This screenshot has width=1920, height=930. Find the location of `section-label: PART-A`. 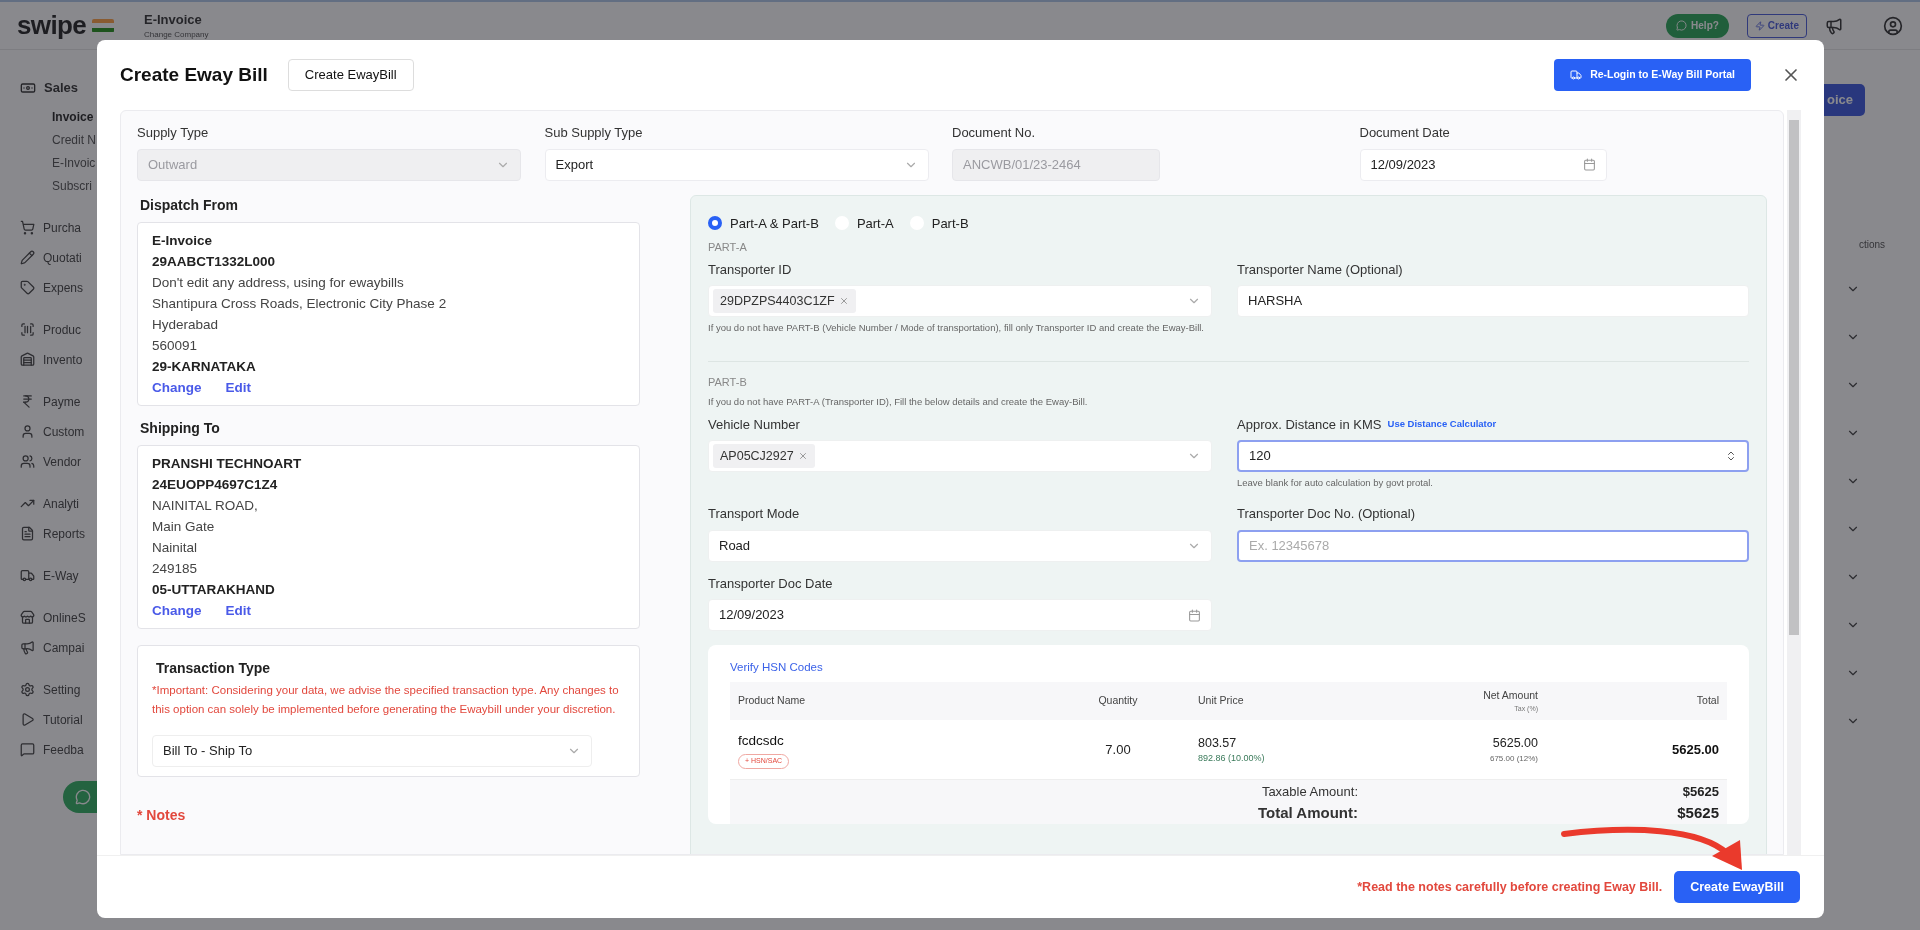

section-label: PART-A is located at coordinates (727, 247).